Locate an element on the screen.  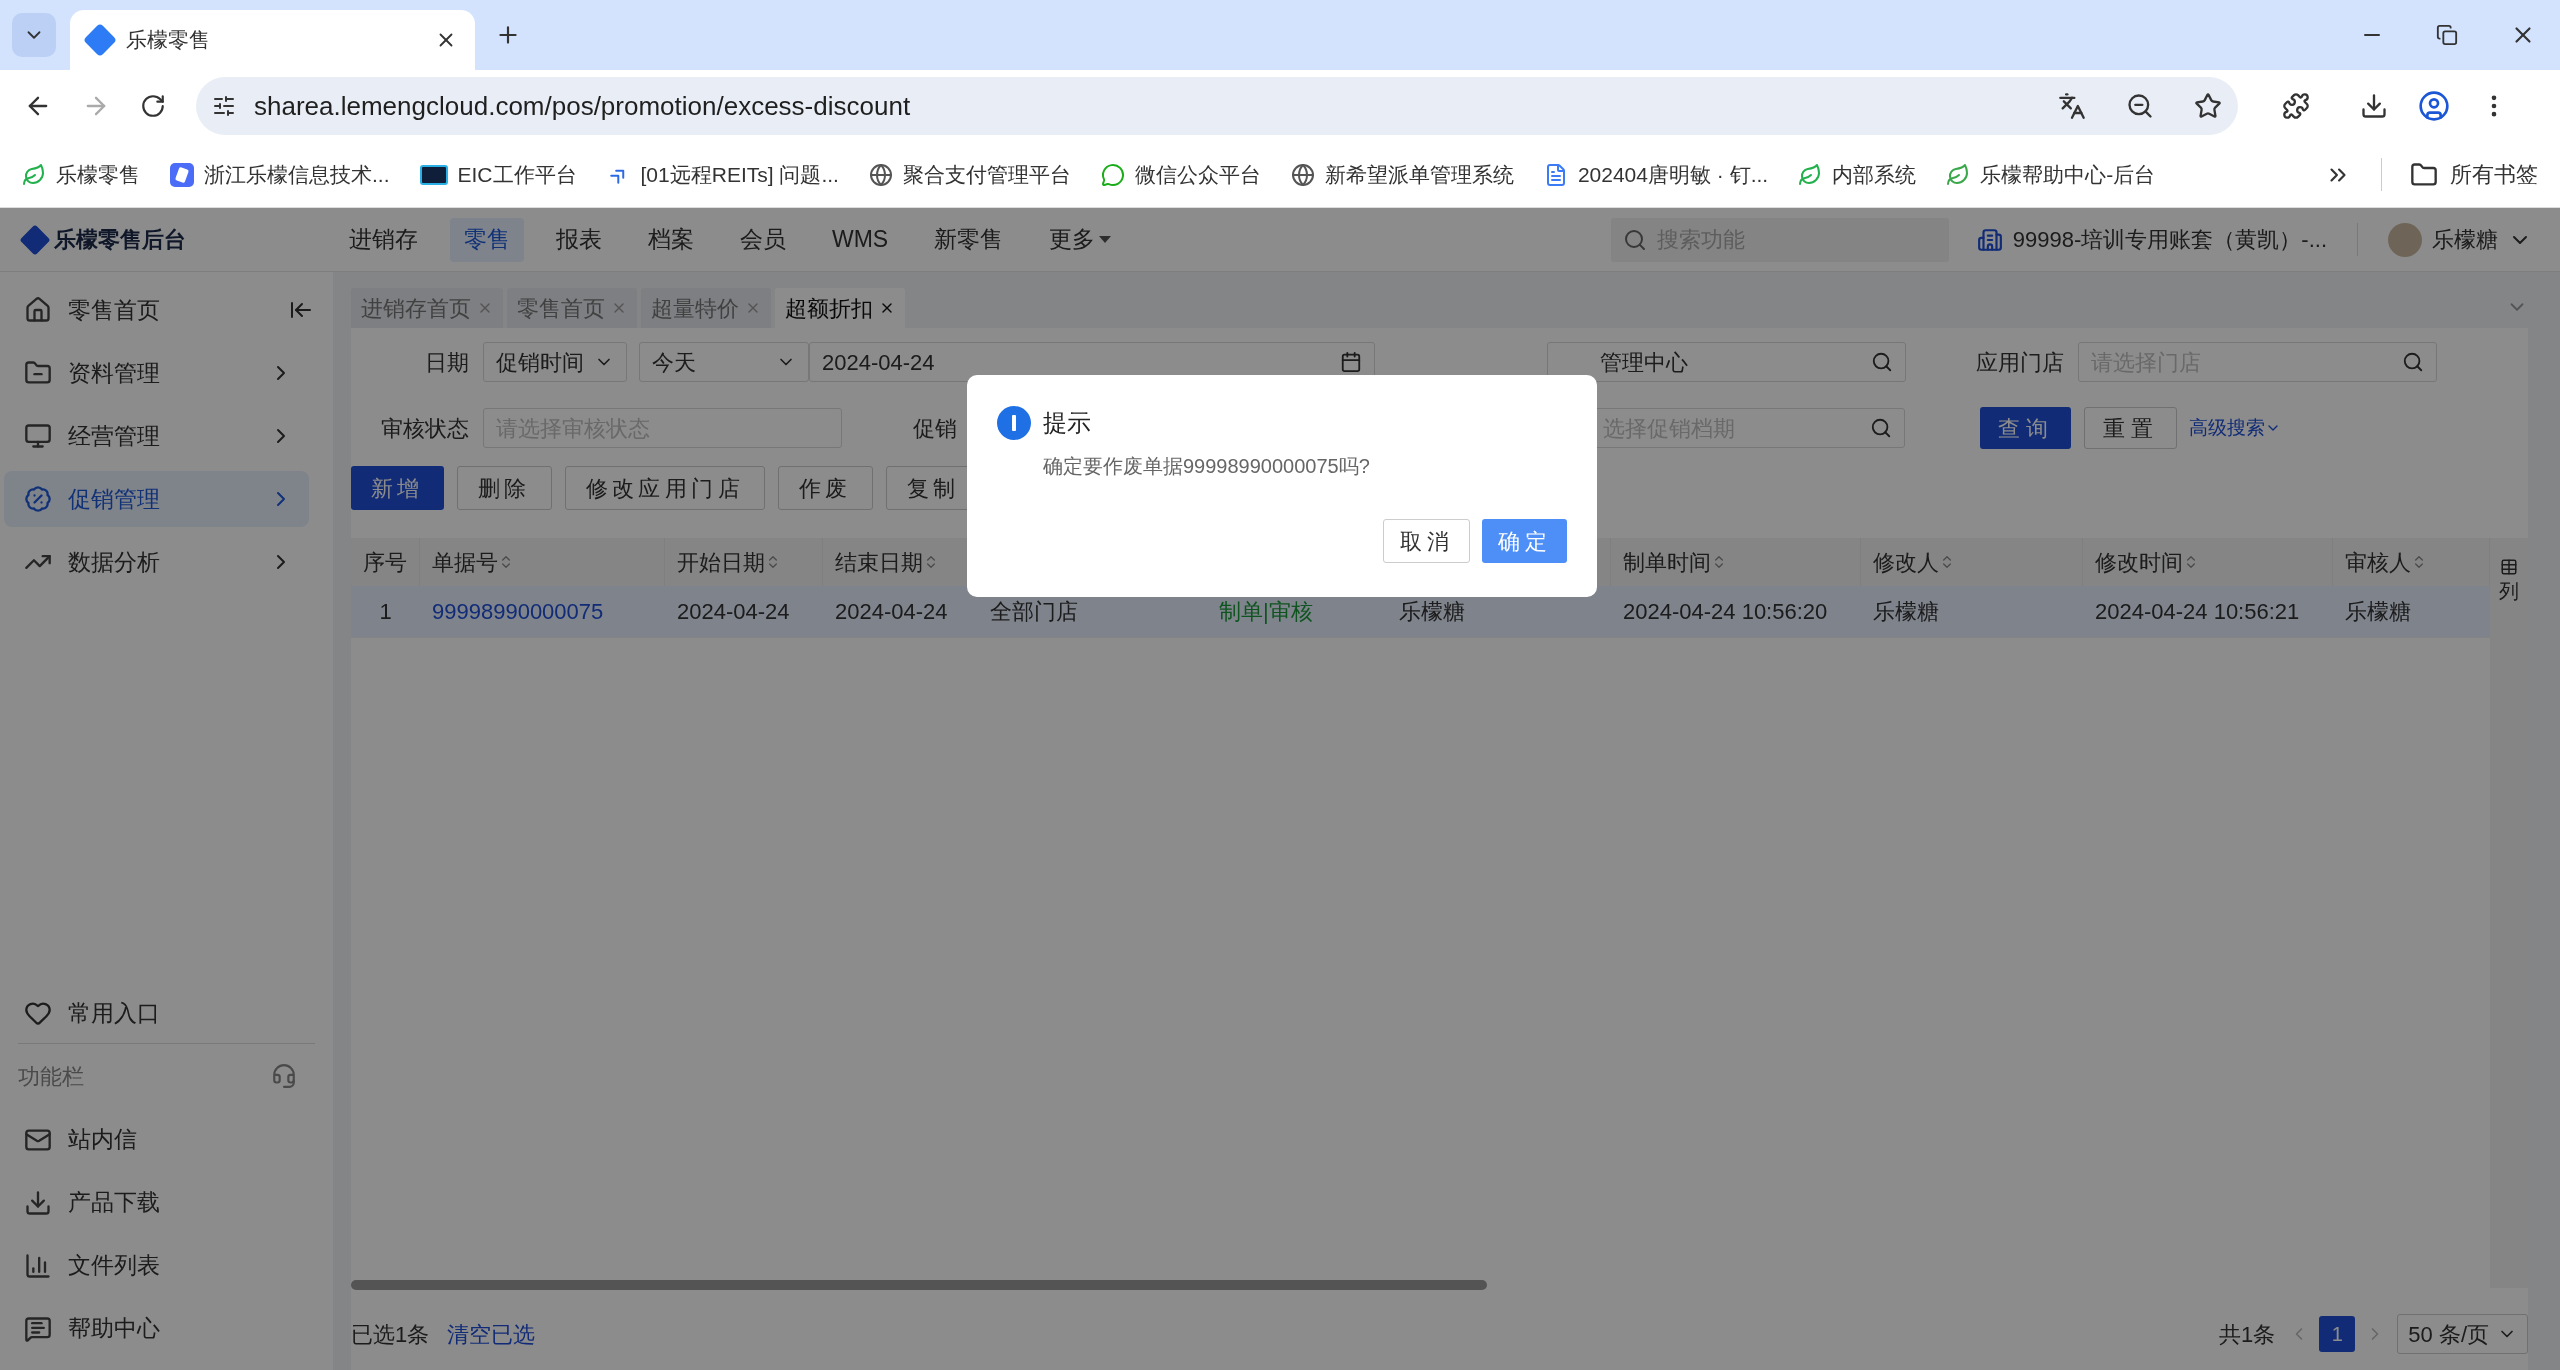
bookmark: 乐檬帮助中心-后台 is located at coordinates (2051, 174).